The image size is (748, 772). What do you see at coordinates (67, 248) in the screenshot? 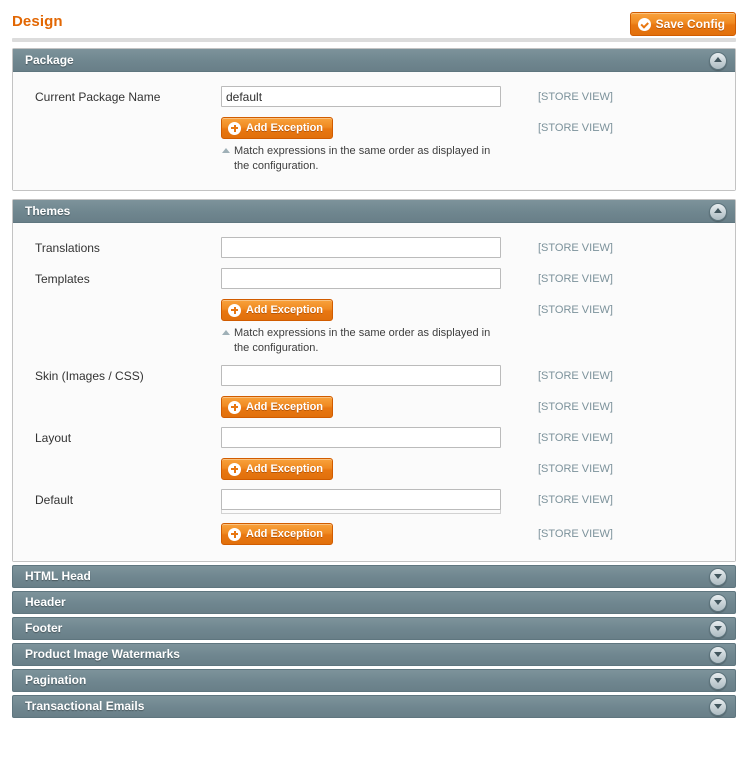
I see `field-label: Translations` at bounding box center [67, 248].